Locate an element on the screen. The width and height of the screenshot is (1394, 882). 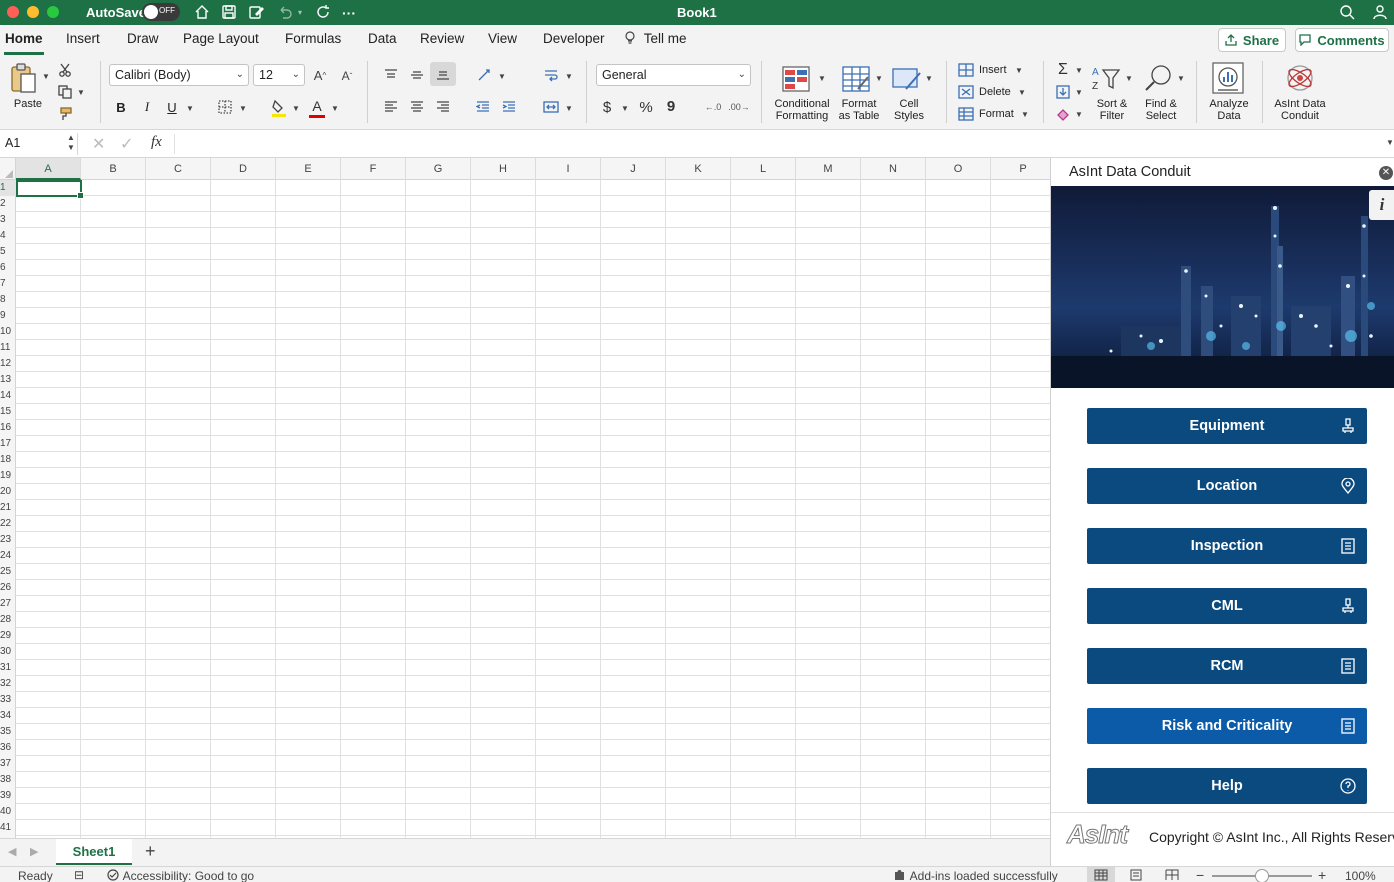
close-pane-icon: ✕ is located at coordinates (1386, 173).